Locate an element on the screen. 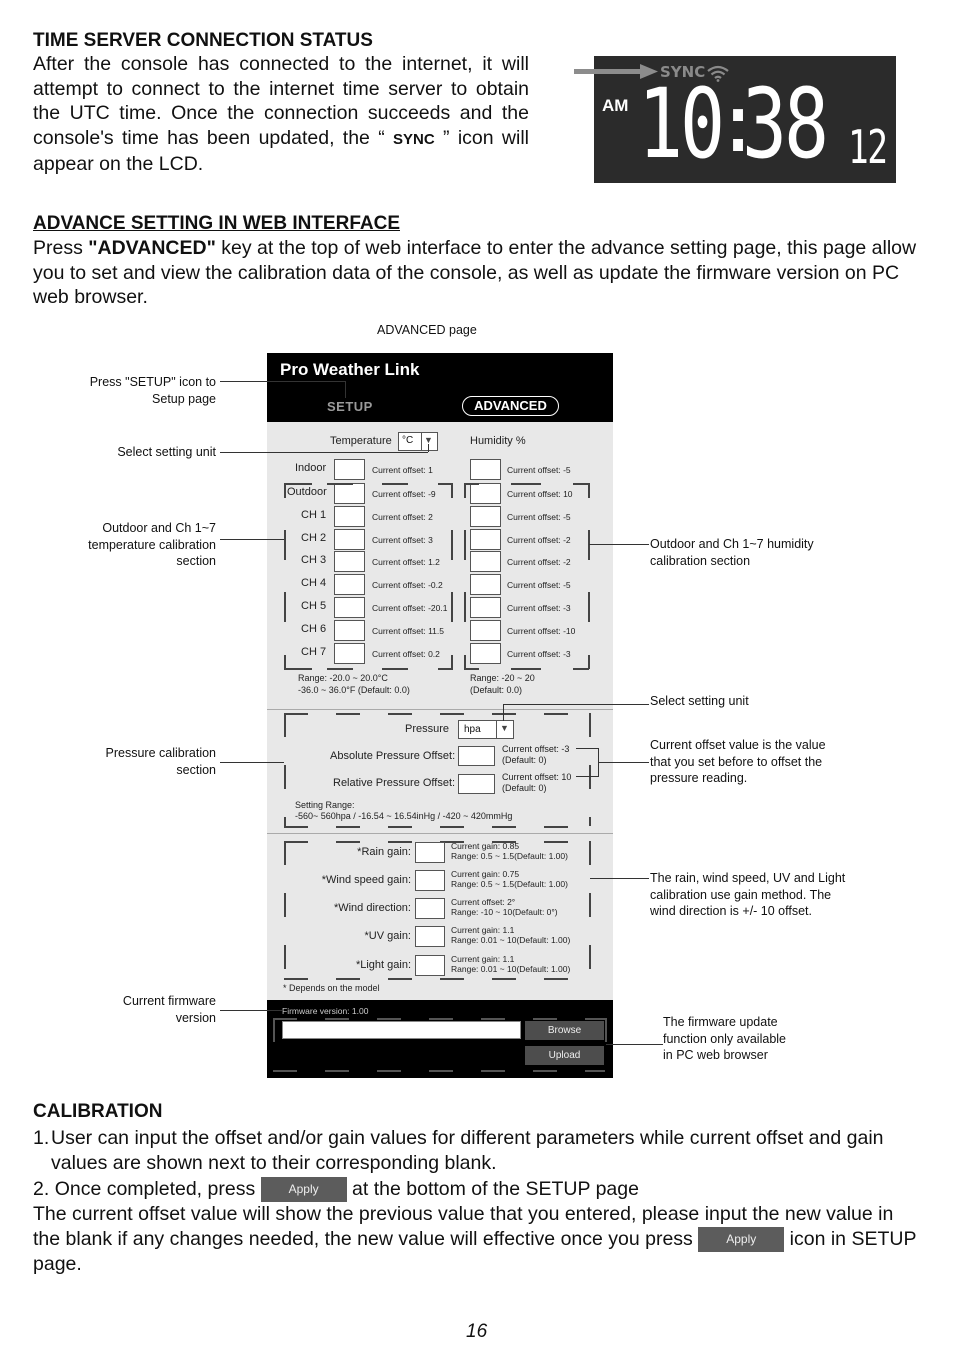 Image resolution: width=954 pixels, height=1354 pixels. annotation-pressure-section: Pressure calibration section is located at coordinates (160, 761).